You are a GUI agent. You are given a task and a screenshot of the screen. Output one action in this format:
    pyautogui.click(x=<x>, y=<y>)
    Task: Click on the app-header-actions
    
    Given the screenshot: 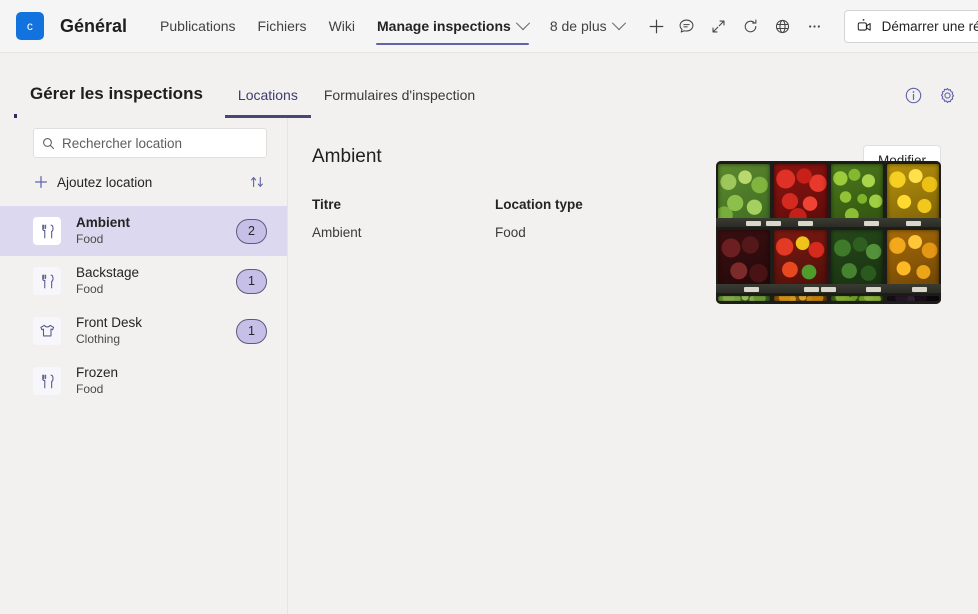 What is the action you would take?
    pyautogui.click(x=930, y=101)
    